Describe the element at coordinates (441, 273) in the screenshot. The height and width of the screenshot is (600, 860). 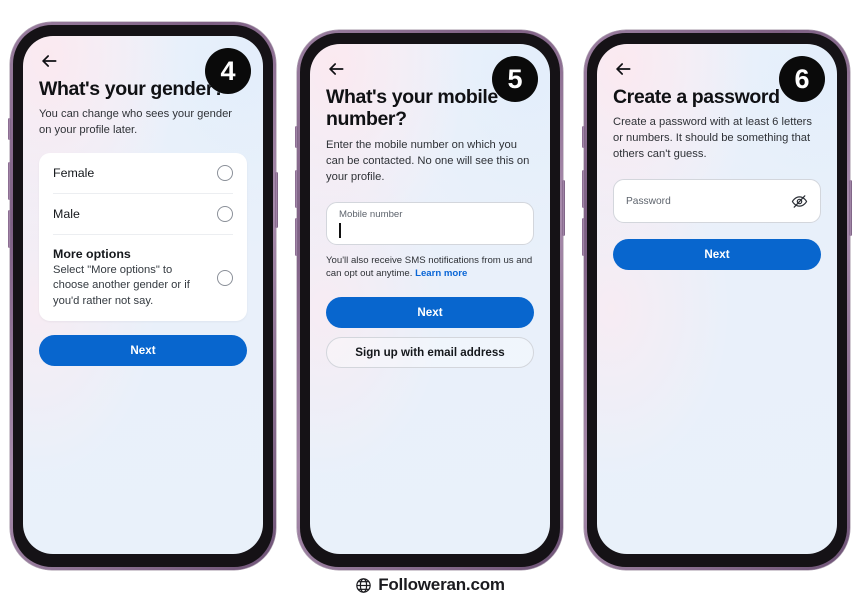
I see `learn-more-link: Learn more` at that location.